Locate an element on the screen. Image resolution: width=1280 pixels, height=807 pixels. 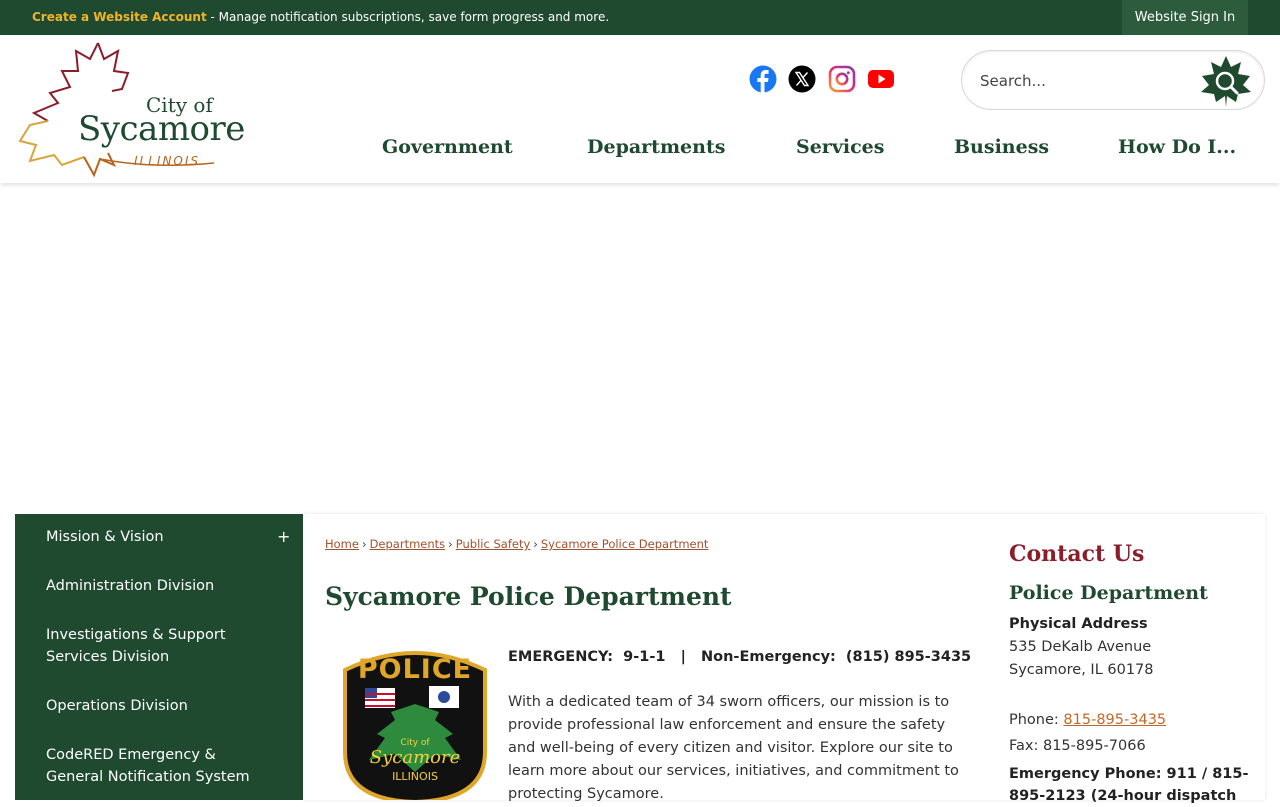
address-line-2: Sycamore, IL 60178 is located at coordinates (1081, 670).